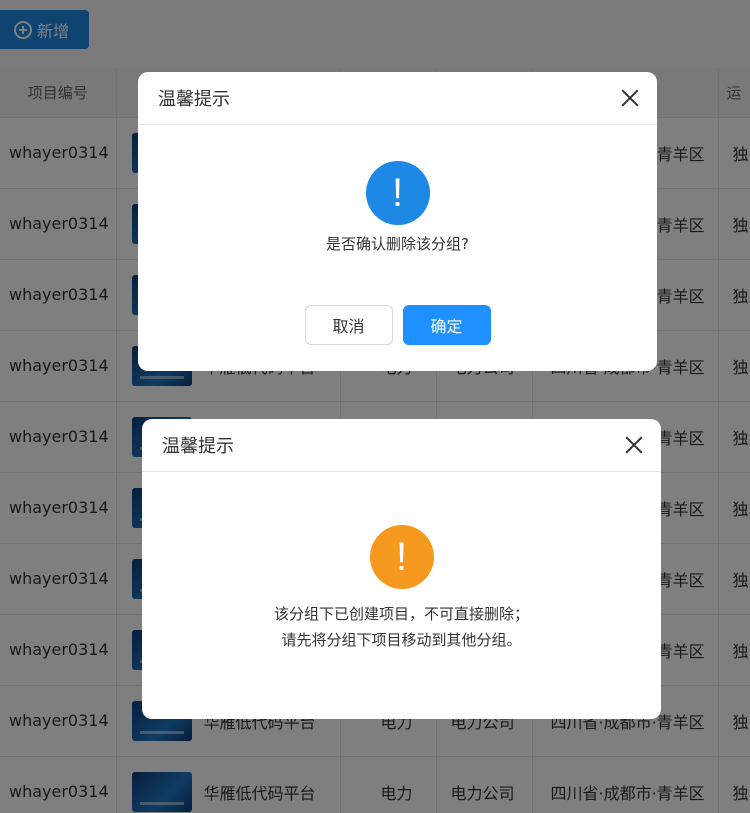  I want to click on dialog-actions: 取消 确定, so click(397, 325).